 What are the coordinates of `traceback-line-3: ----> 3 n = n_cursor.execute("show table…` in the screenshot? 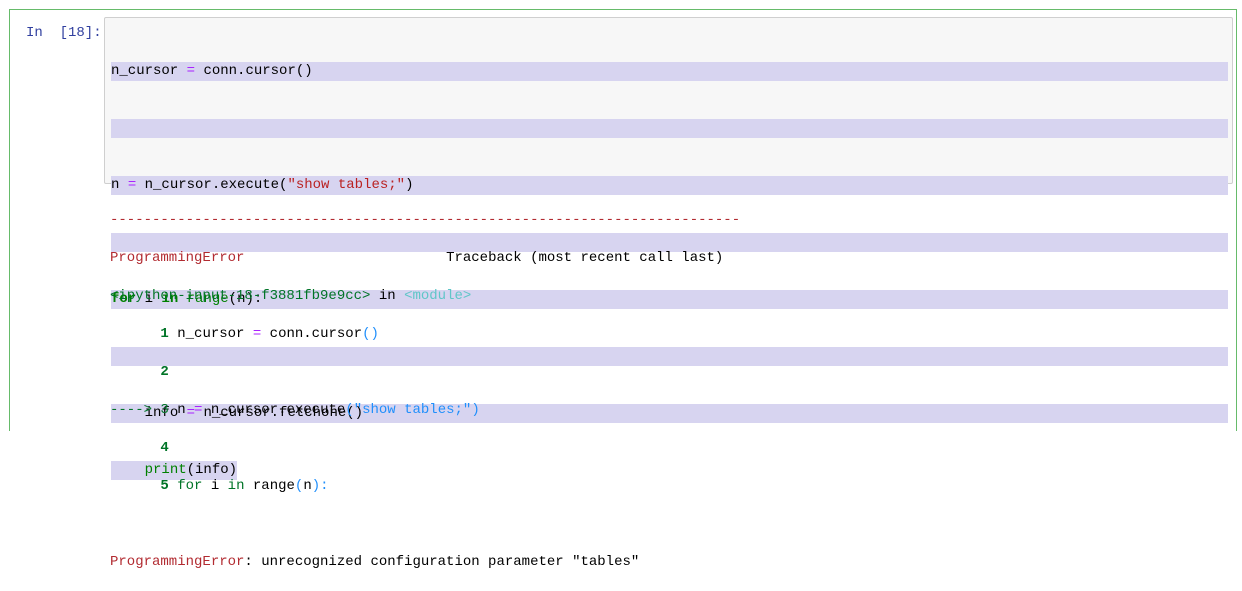 It's located at (295, 410).